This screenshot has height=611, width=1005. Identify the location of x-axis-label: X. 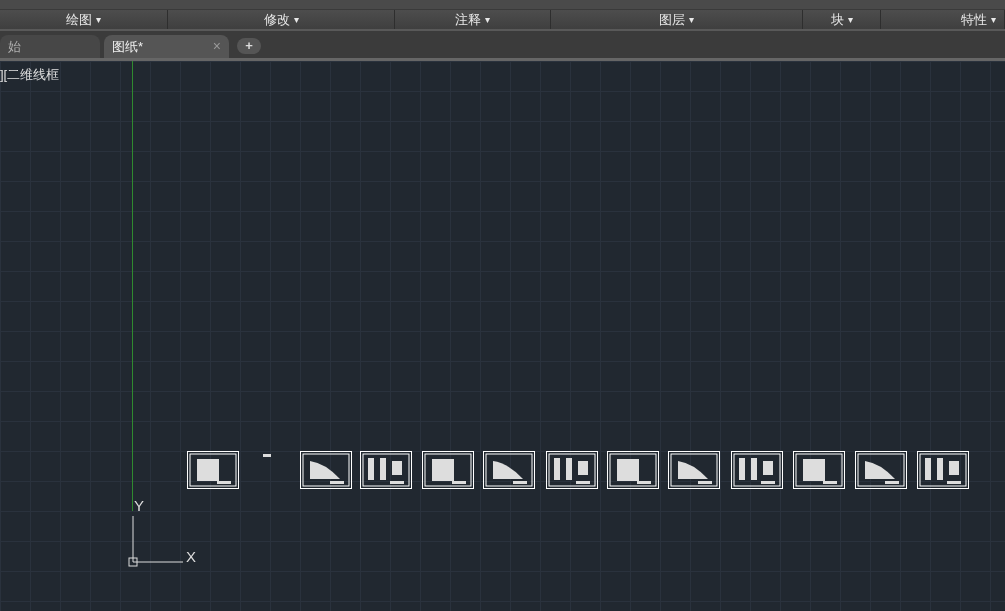
(191, 557).